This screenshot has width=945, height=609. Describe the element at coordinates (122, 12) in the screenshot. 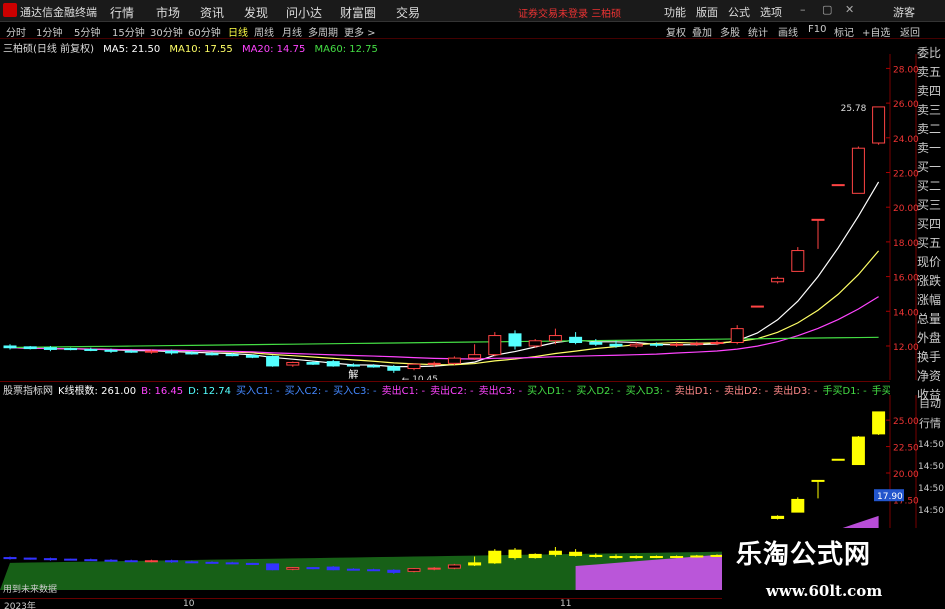

I see `menu-quotes: 行情` at that location.